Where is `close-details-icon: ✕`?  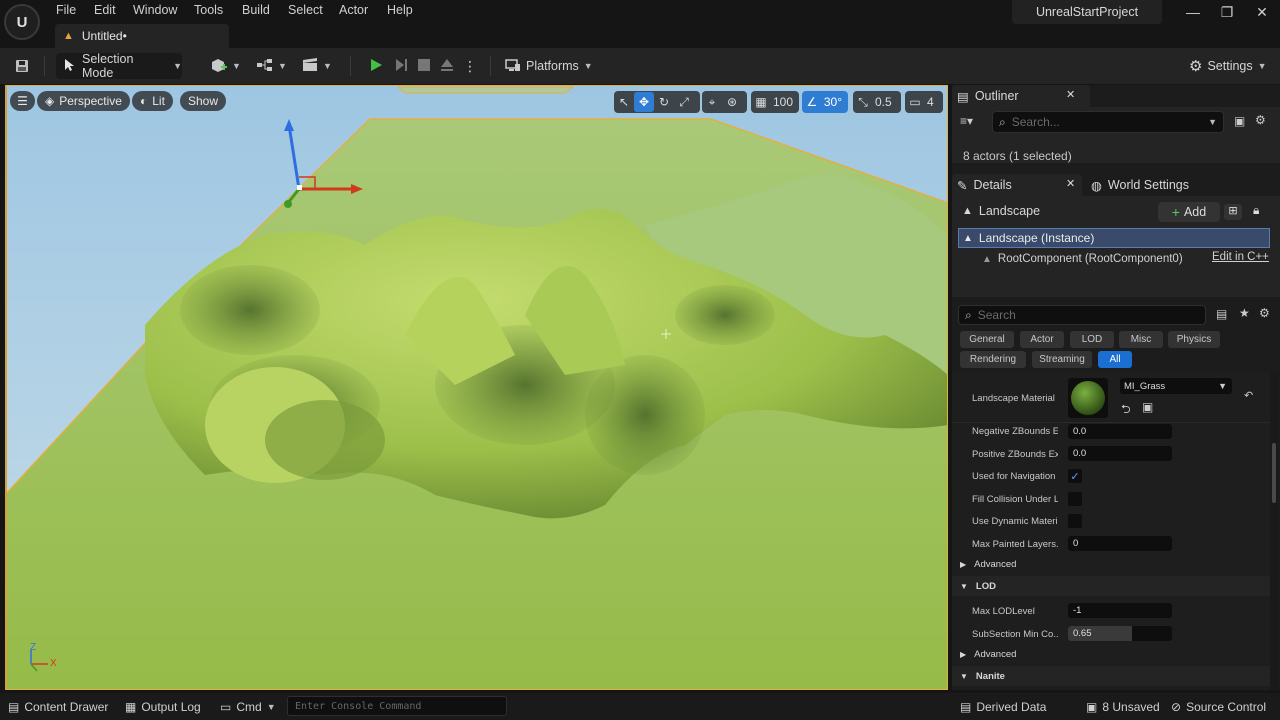 close-details-icon: ✕ is located at coordinates (1070, 183).